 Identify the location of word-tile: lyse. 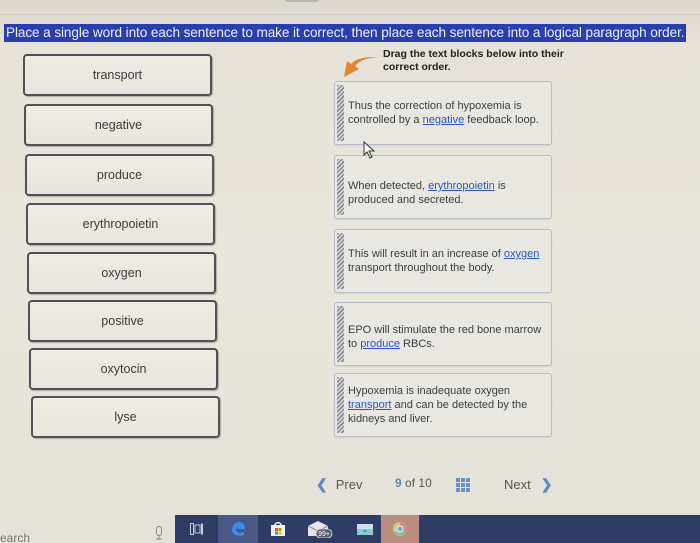
(125, 417).